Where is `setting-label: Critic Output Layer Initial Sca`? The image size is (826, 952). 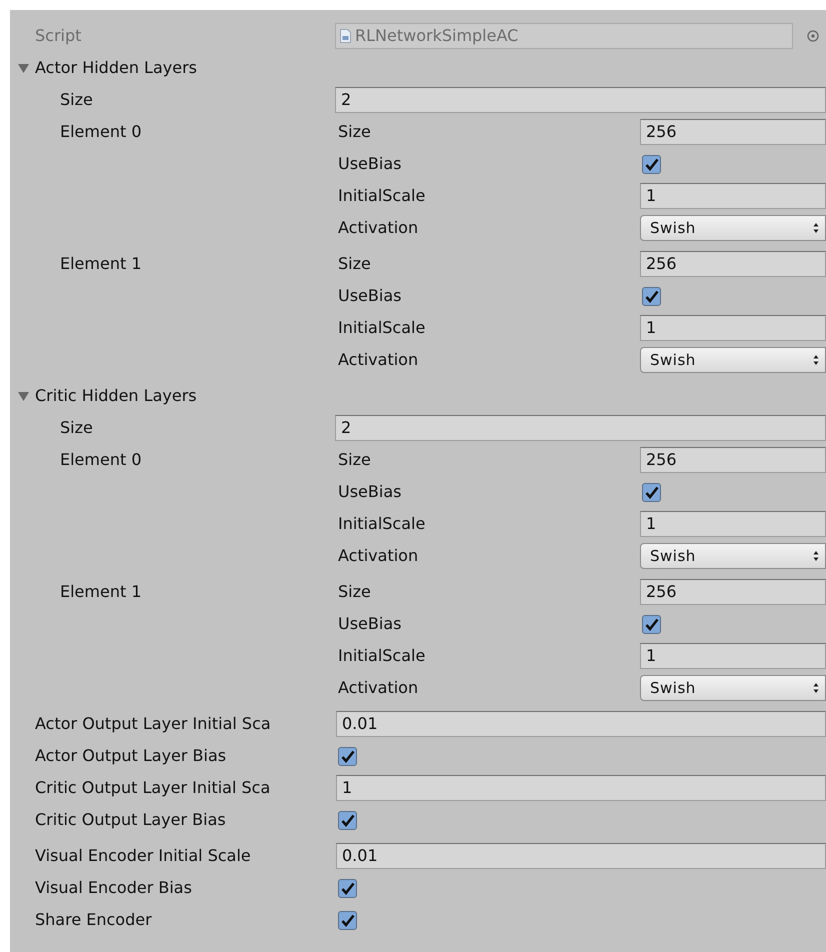 setting-label: Critic Output Layer Initial Sca is located at coordinates (153, 788).